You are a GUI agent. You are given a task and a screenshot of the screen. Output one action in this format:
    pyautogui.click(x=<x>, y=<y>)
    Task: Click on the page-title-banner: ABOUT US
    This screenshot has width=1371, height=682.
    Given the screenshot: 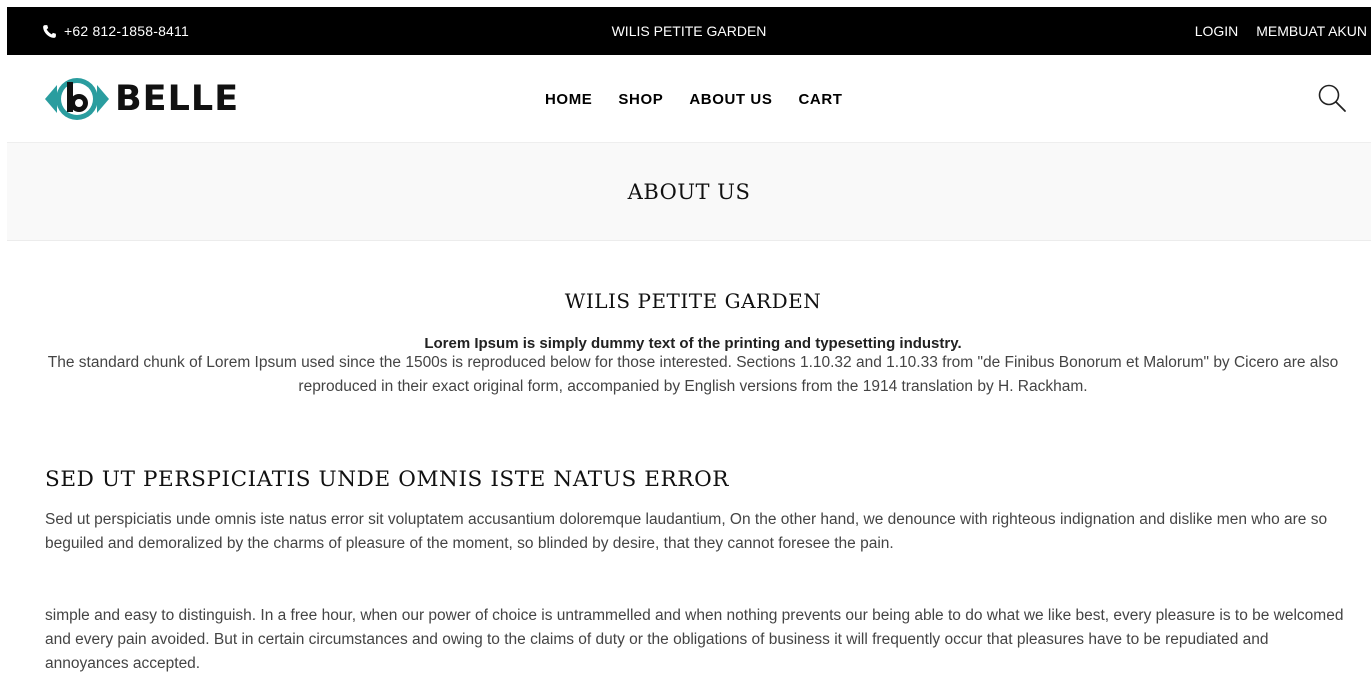 What is the action you would take?
    pyautogui.click(x=689, y=192)
    